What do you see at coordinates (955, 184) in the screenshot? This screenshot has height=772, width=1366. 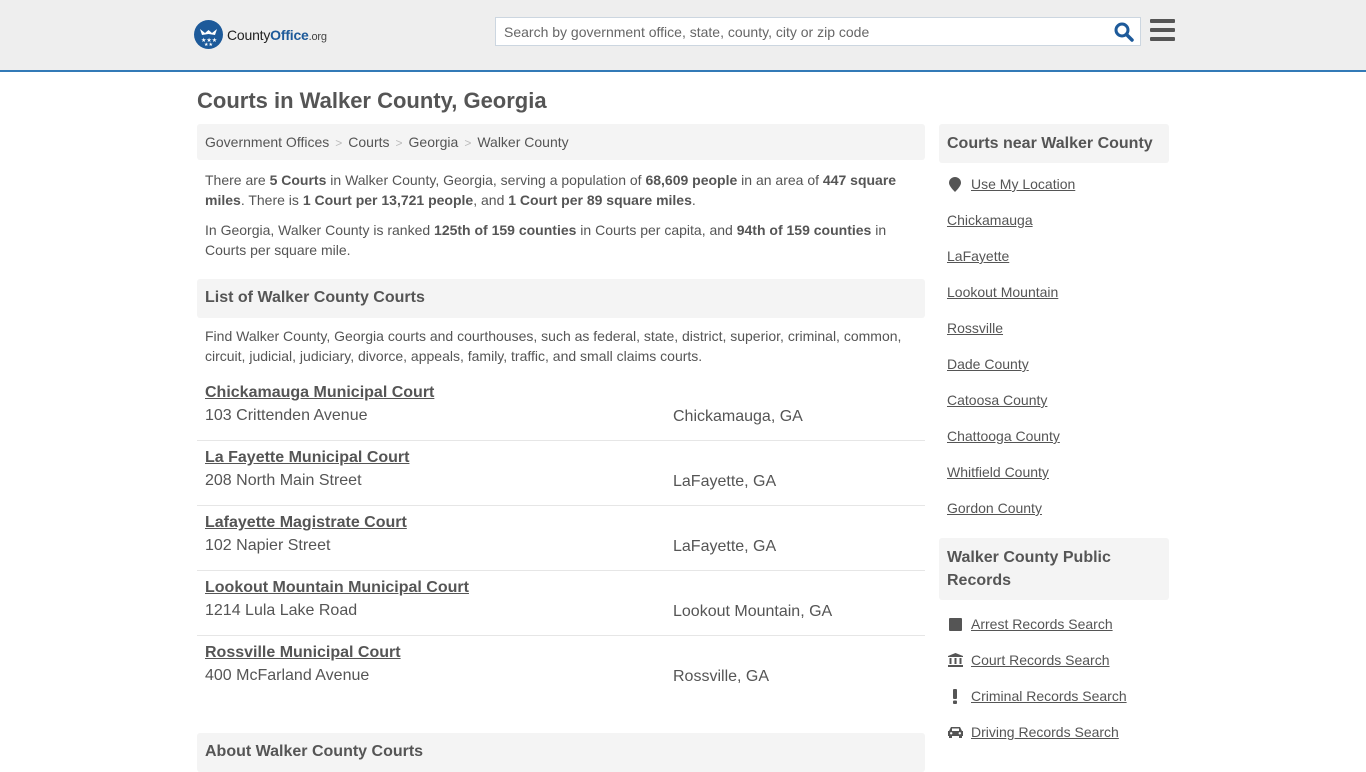 I see `map-marker-icon` at bounding box center [955, 184].